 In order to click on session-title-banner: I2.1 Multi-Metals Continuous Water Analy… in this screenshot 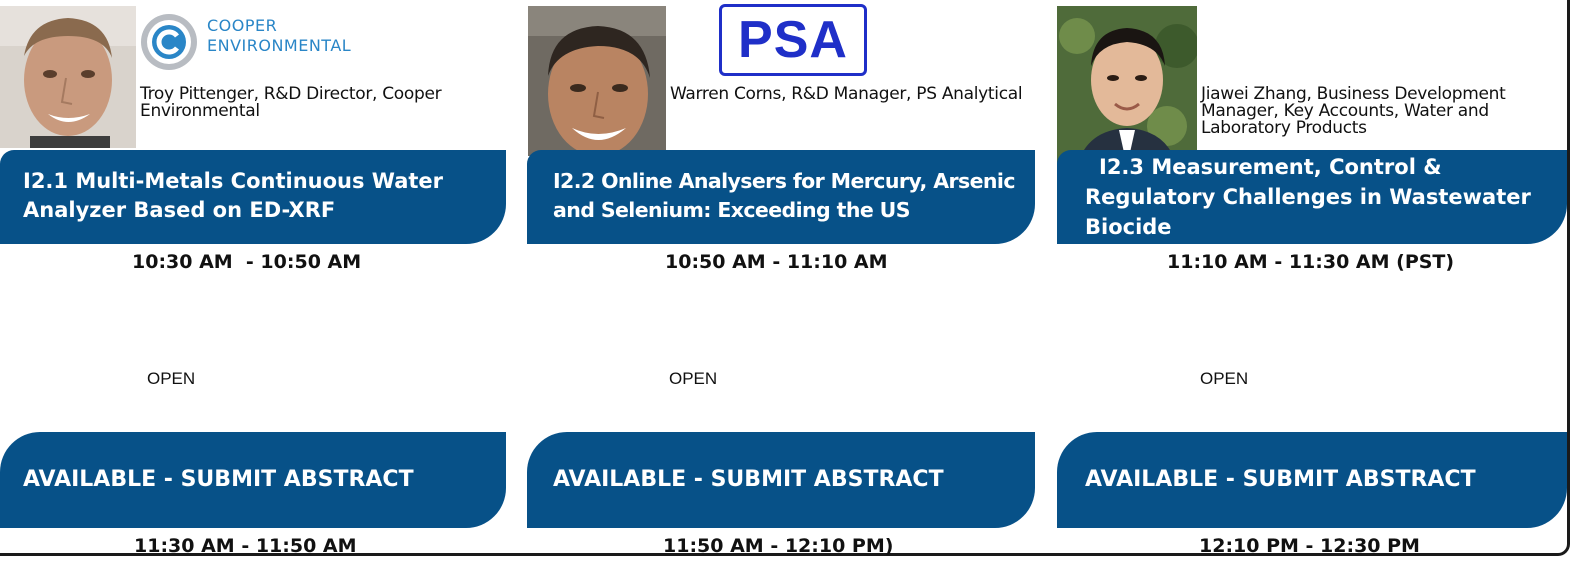, I will do `click(253, 197)`.